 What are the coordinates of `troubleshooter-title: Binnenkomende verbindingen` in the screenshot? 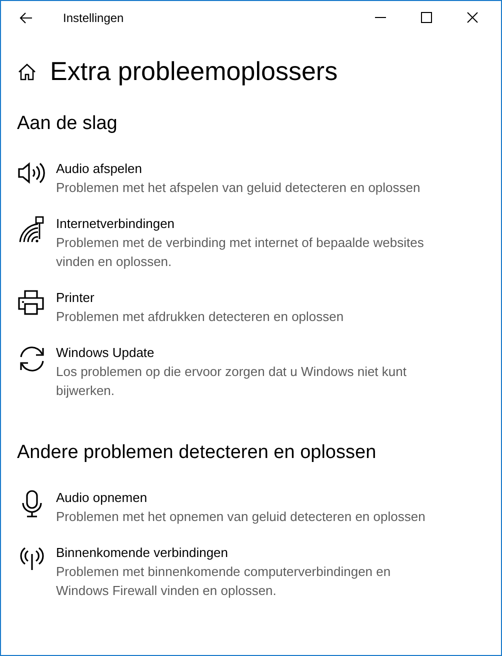 It's located at (242, 552).